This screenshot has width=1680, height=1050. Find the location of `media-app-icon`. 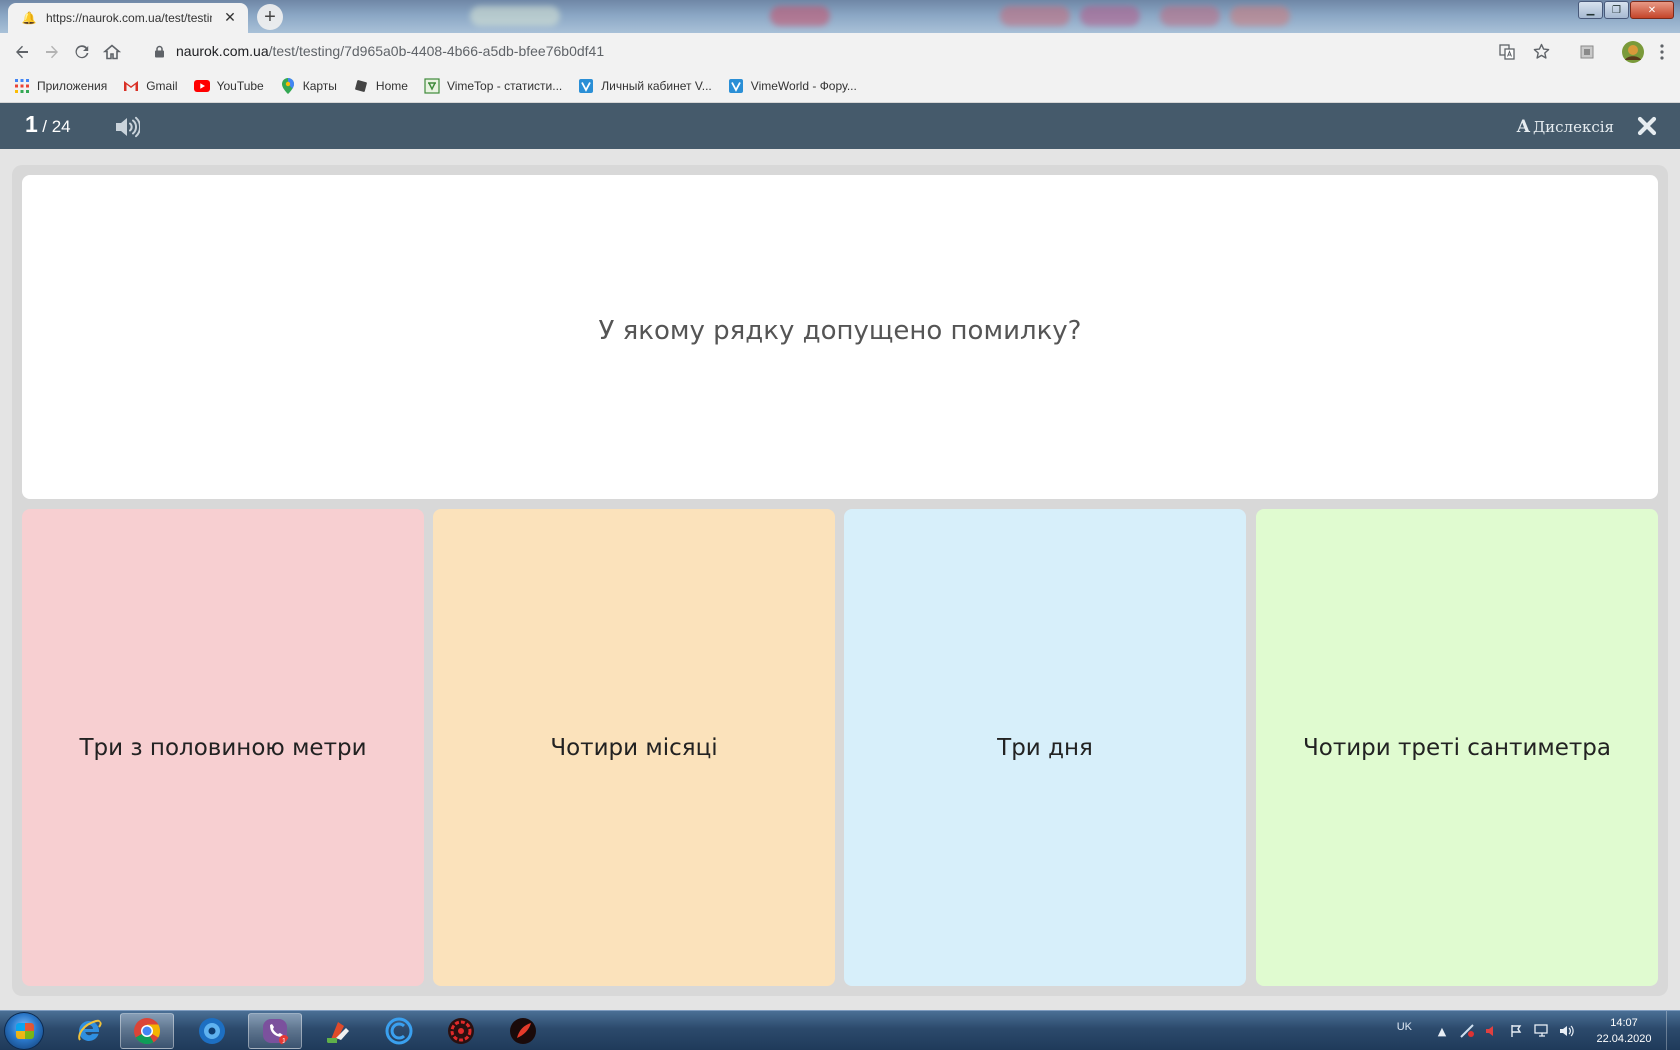

media-app-icon is located at coordinates (212, 1031).